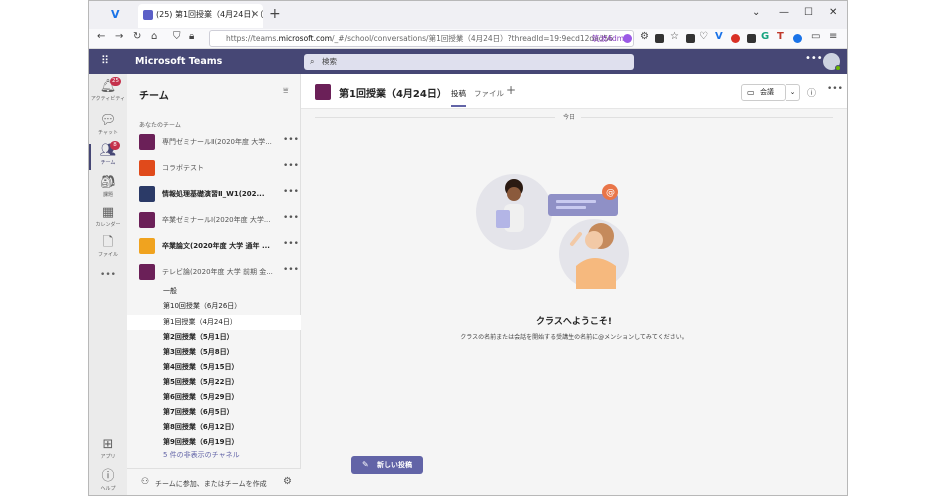  I want to click on channel-item: 第8回授業（6月12日）, so click(214, 427).